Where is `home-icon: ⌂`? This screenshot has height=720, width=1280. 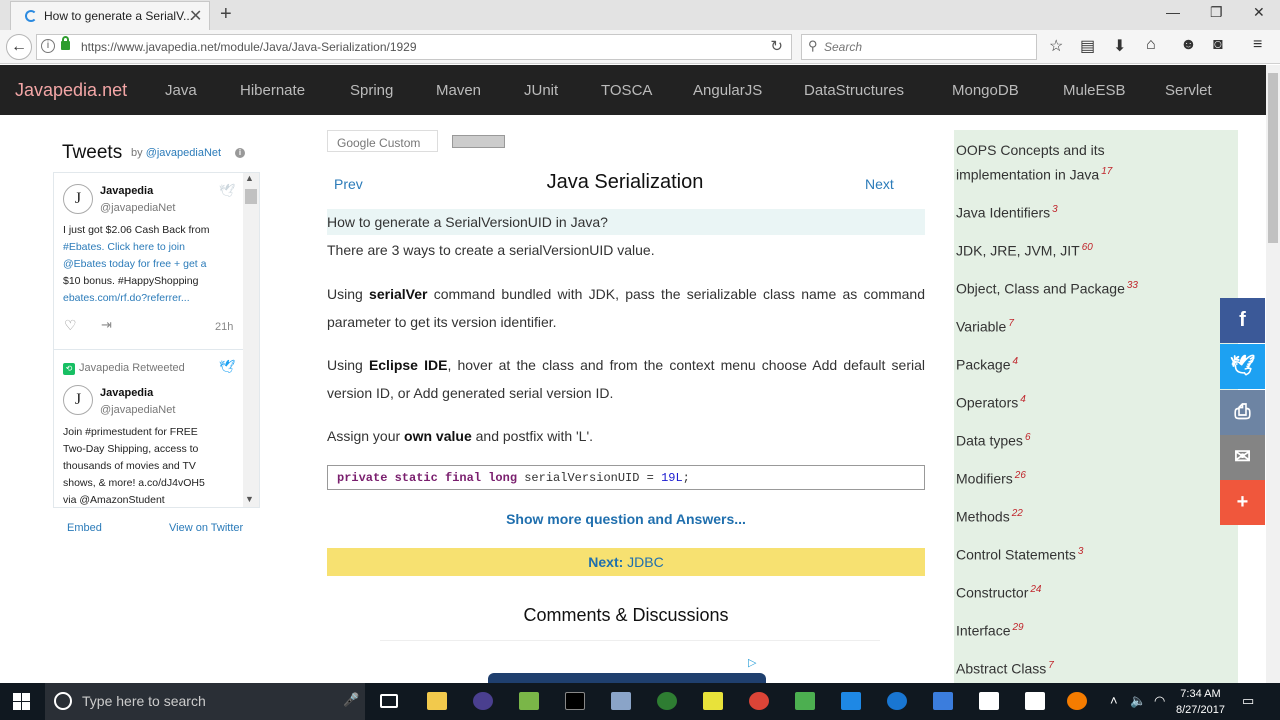
home-icon: ⌂ is located at coordinates (1151, 45).